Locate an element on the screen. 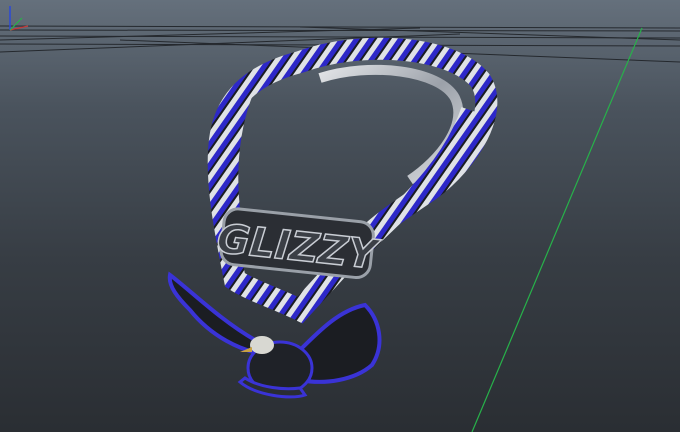 Image resolution: width=680 pixels, height=432 pixels. view-axis-indicator is located at coordinates (19, 18).